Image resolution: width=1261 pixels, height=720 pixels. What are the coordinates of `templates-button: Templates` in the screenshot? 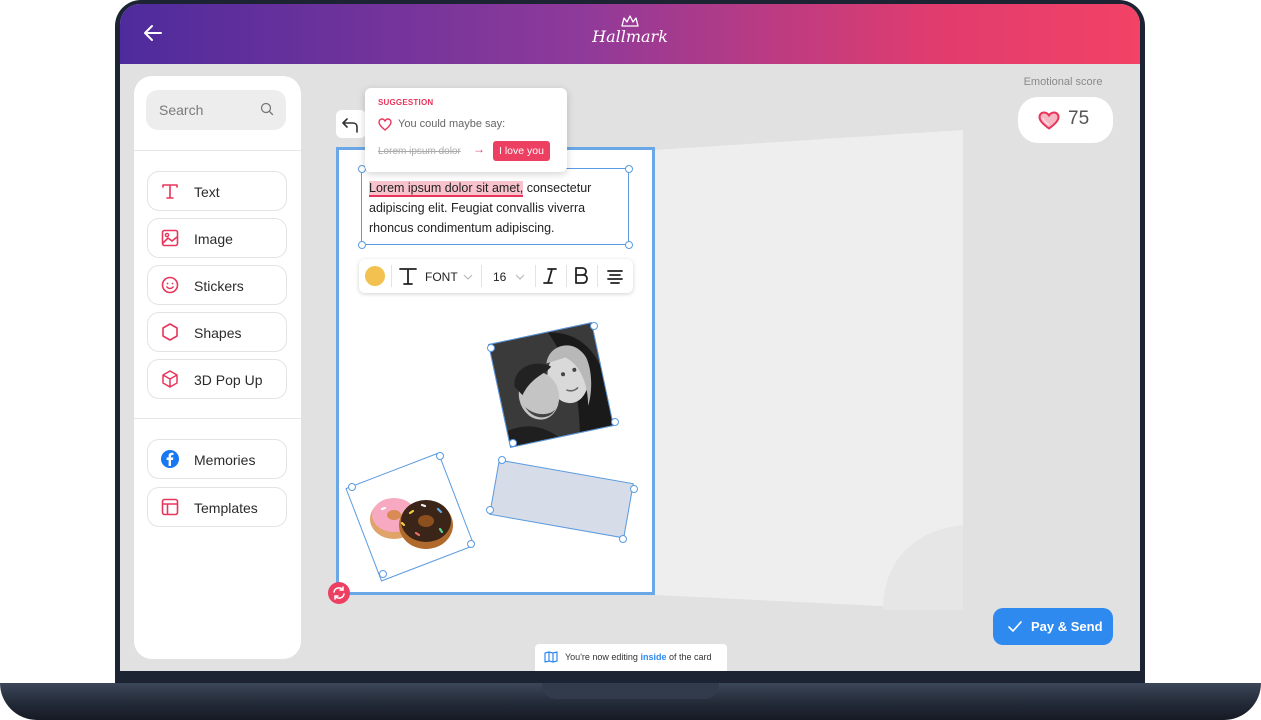 It's located at (217, 507).